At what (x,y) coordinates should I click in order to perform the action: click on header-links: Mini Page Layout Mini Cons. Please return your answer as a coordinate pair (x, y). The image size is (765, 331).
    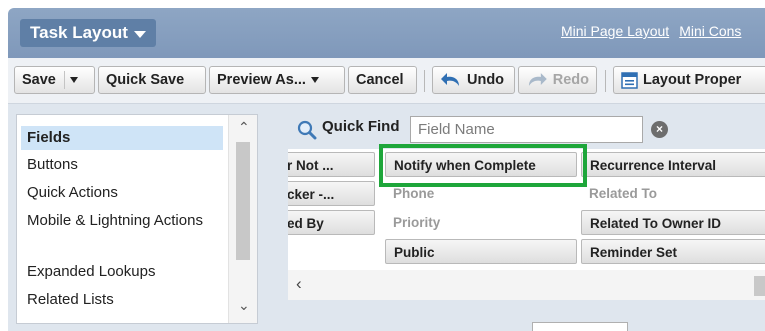
    Looking at the image, I should click on (651, 31).